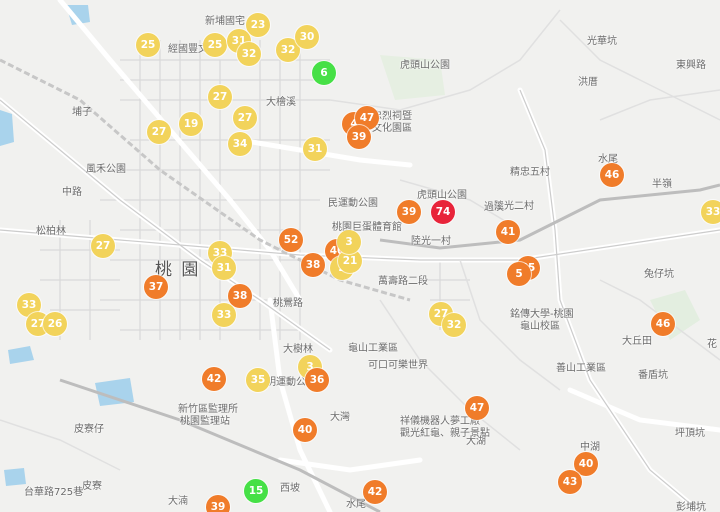 The height and width of the screenshot is (512, 720). What do you see at coordinates (291, 240) in the screenshot?
I see `aqi-marker: 52` at bounding box center [291, 240].